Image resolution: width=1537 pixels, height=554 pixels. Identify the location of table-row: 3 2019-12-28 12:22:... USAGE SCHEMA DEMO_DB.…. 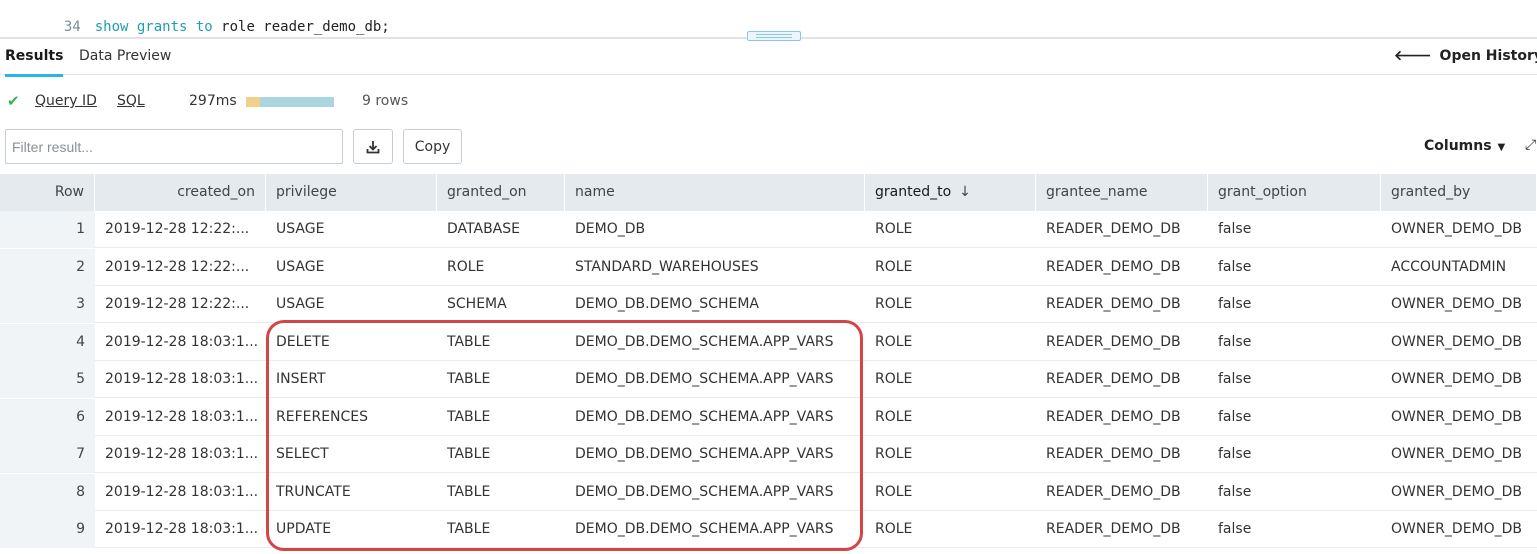
(768, 304).